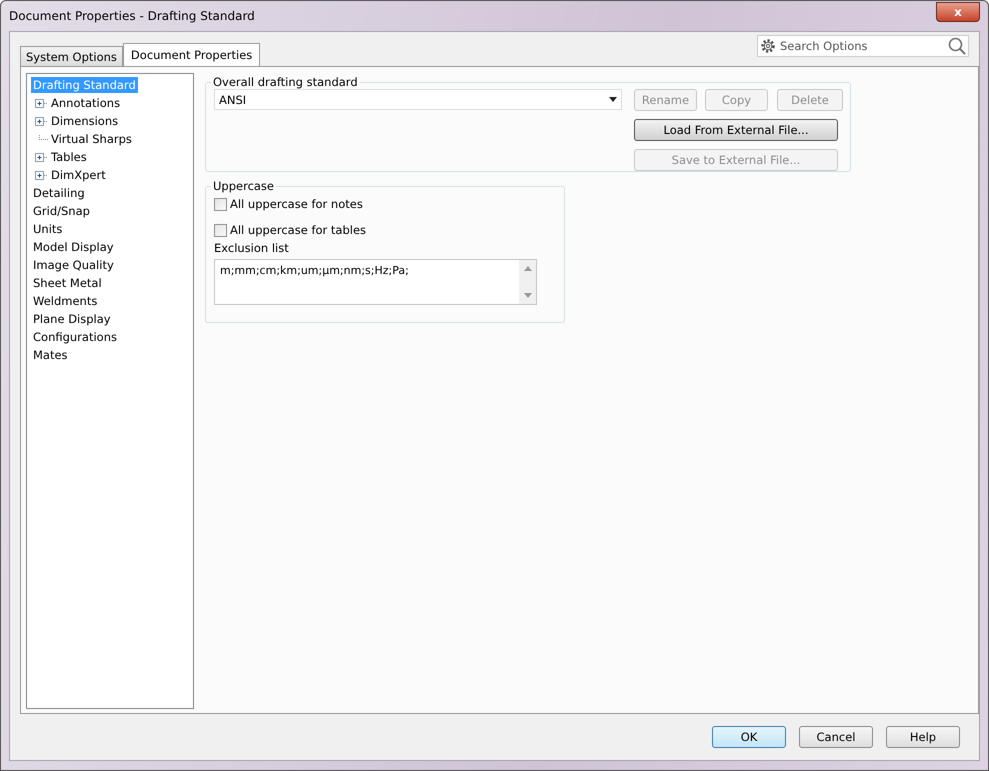 The image size is (989, 771). I want to click on group-title: Uppercase, so click(244, 186).